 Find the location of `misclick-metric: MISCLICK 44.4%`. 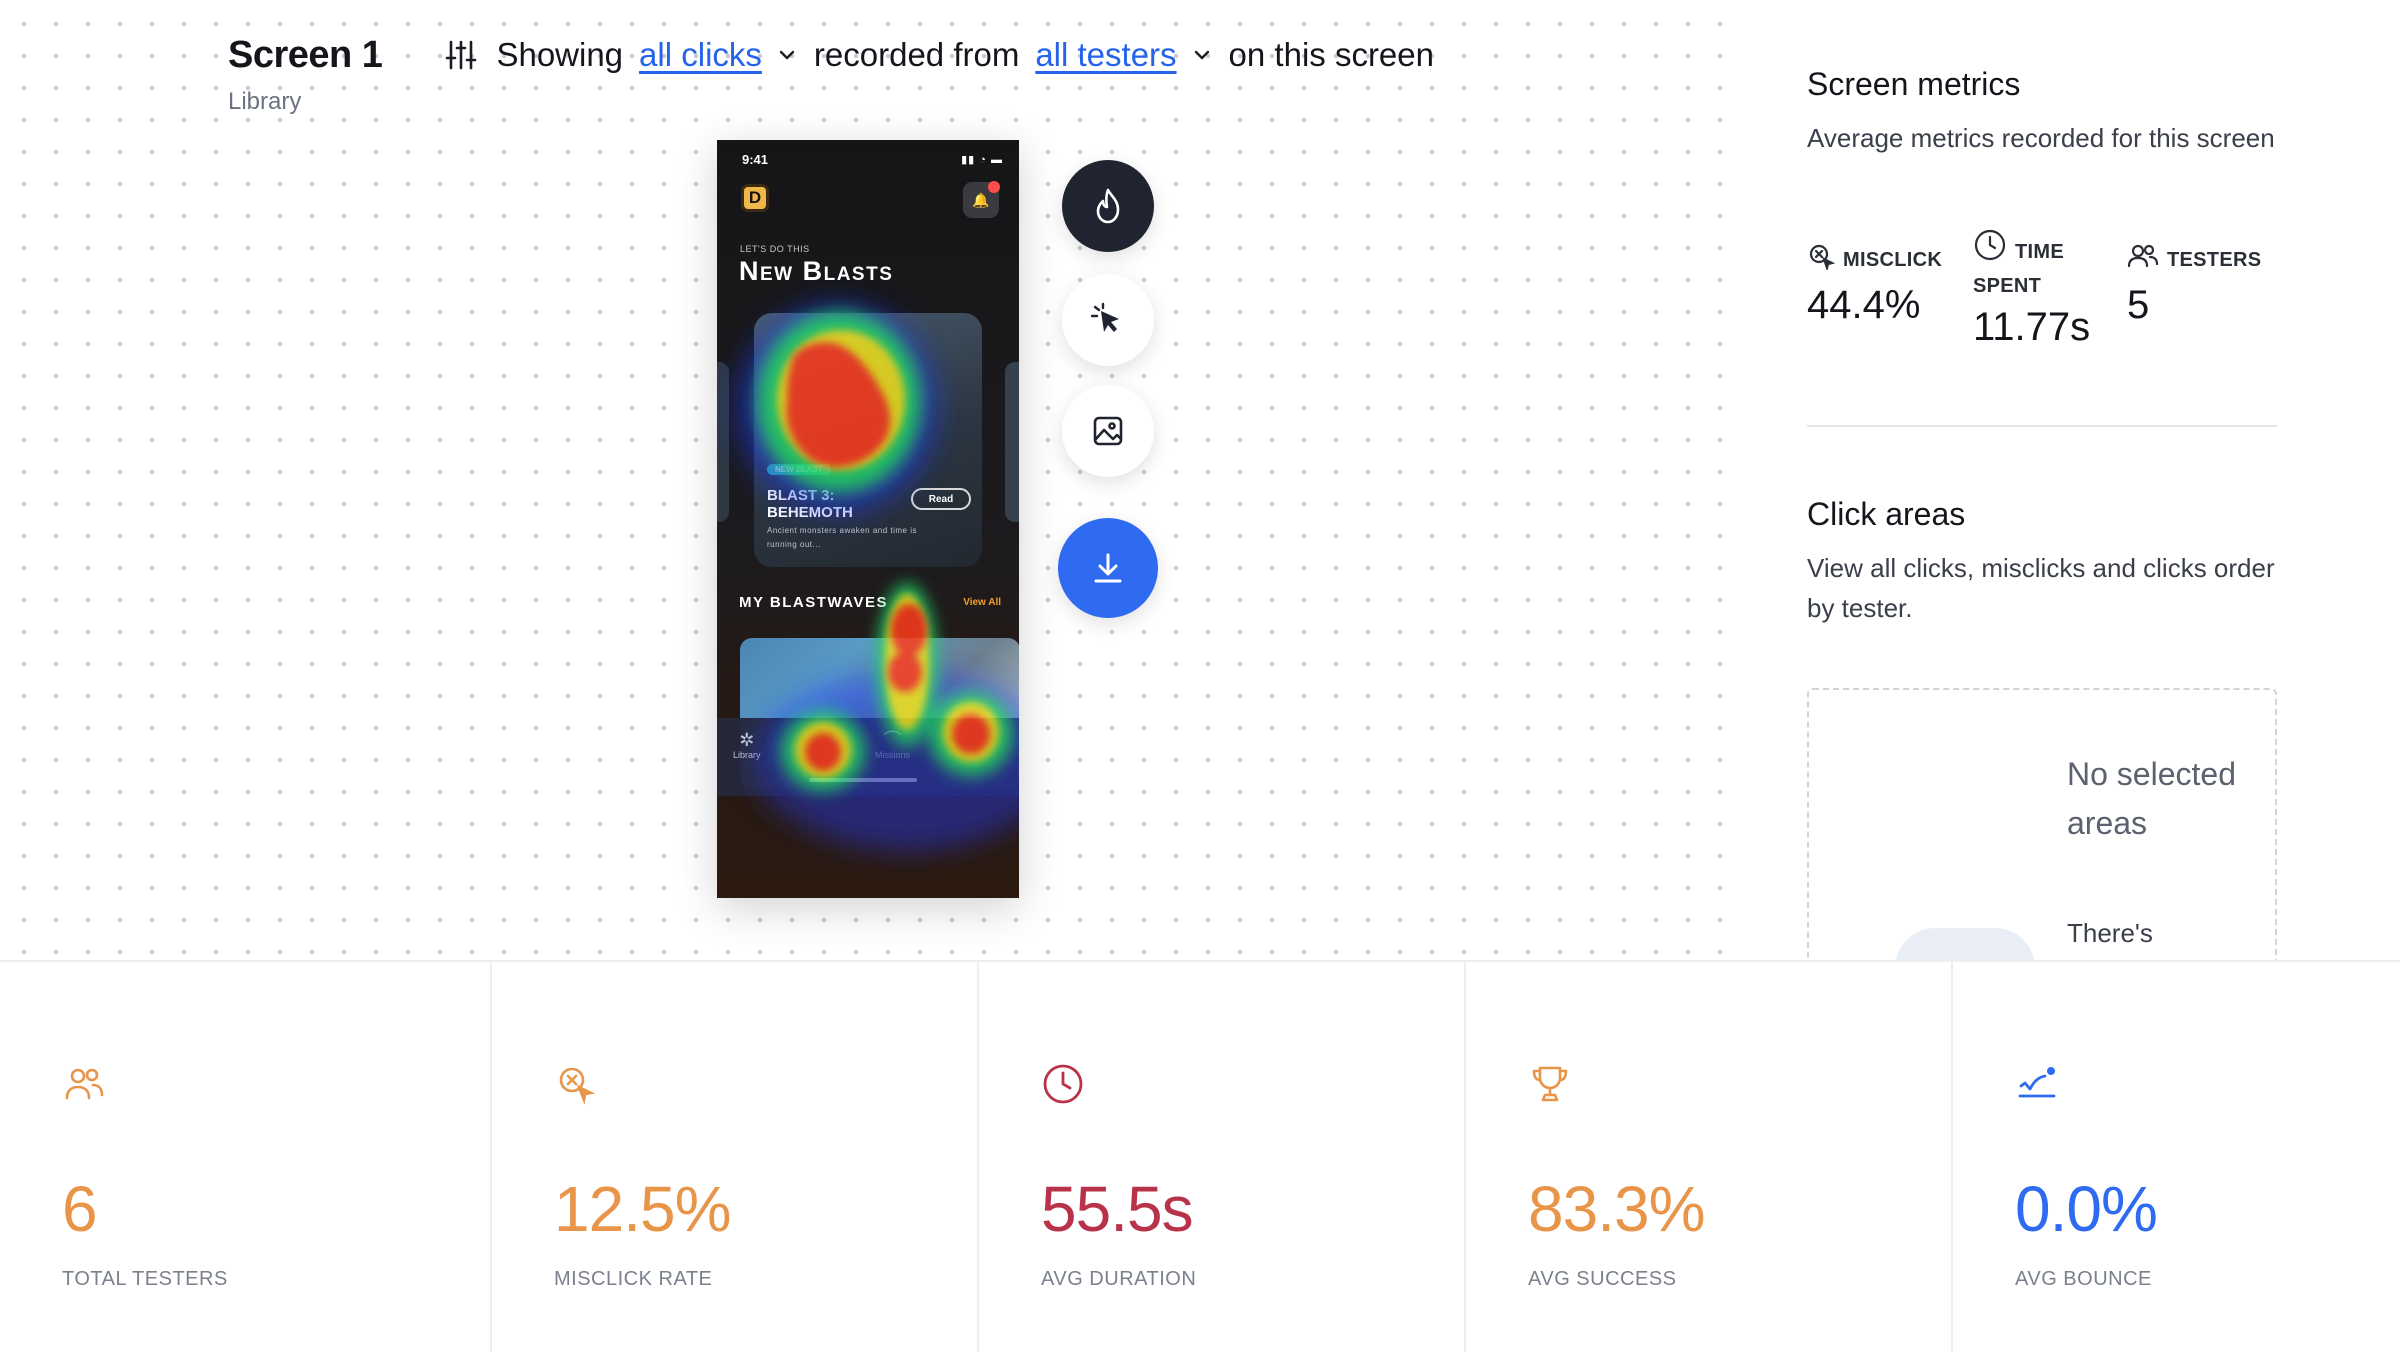

misclick-metric: MISCLICK 44.4% is located at coordinates (1874, 285).